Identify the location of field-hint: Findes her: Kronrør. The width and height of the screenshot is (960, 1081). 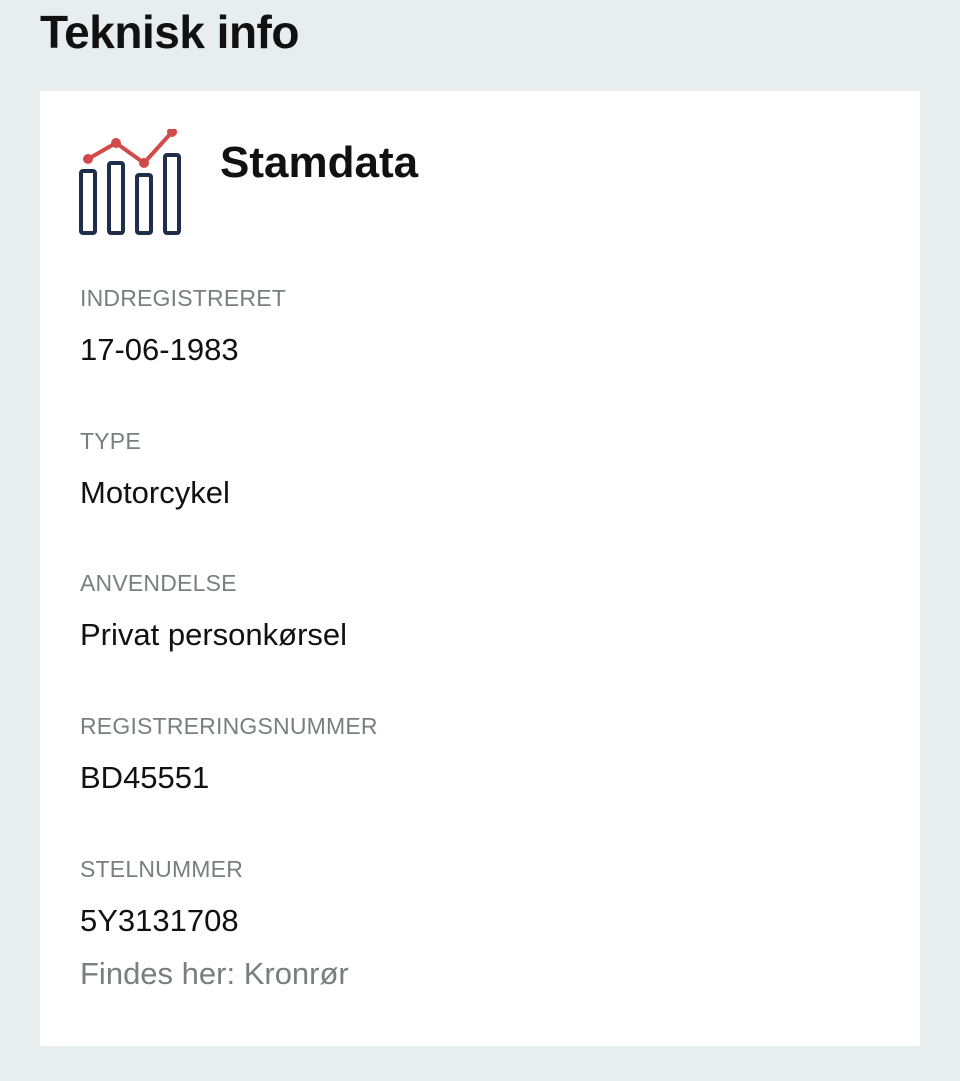
(214, 973).